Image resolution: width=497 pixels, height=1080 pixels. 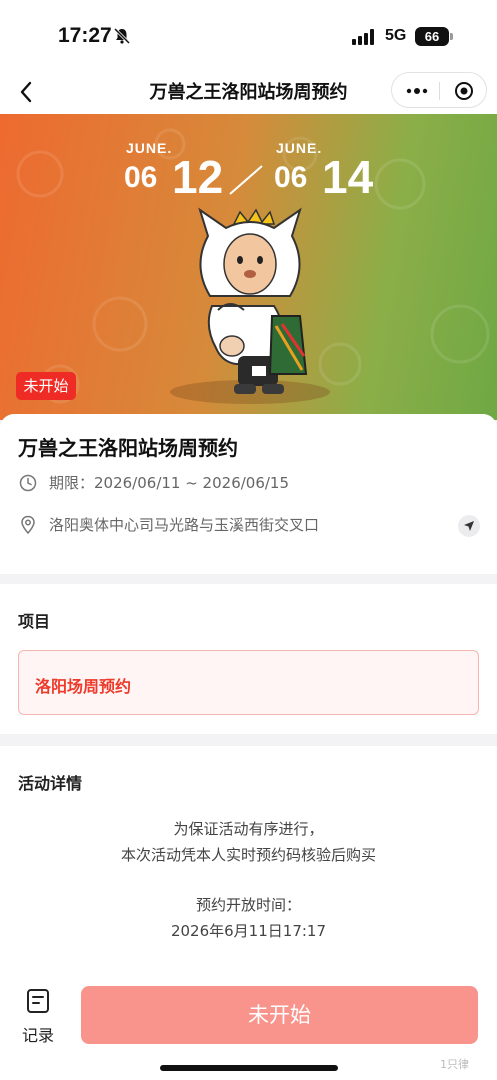 What do you see at coordinates (246, 180) in the screenshot?
I see `date-separator` at bounding box center [246, 180].